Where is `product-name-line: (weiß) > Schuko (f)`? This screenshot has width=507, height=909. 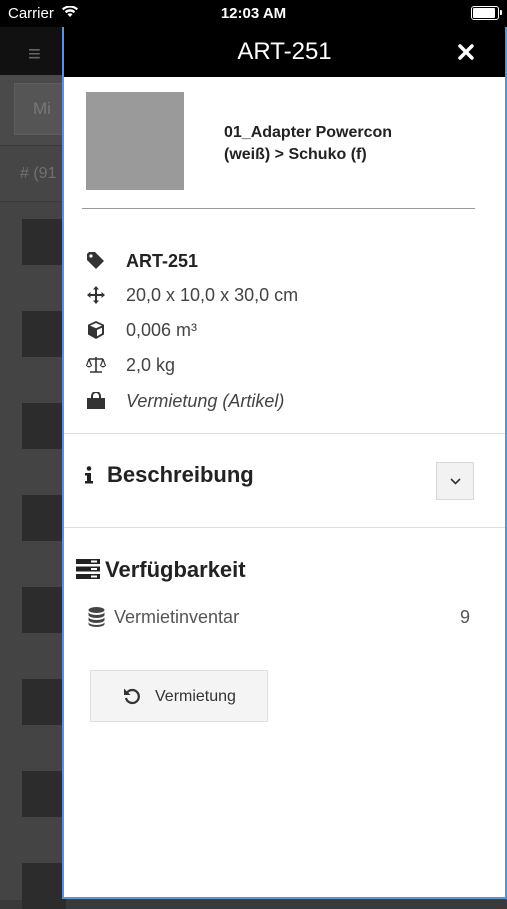 product-name-line: (weiß) > Schuko (f) is located at coordinates (295, 154).